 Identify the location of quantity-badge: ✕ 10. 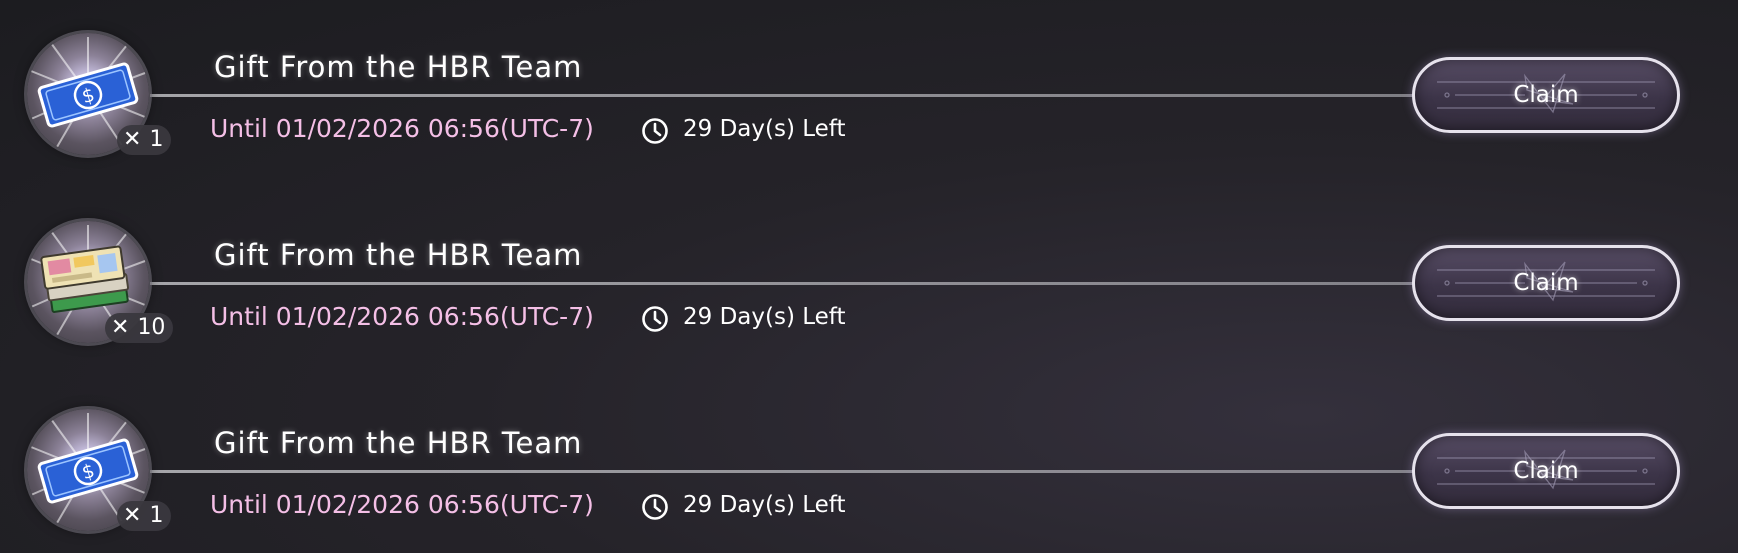
(139, 328).